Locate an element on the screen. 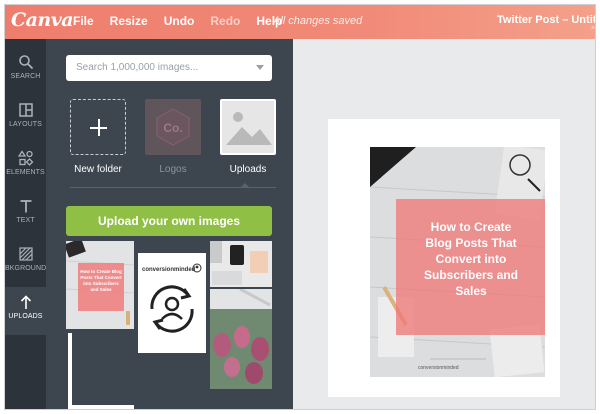 The height and width of the screenshot is (414, 600). new-folder-button: New folder is located at coordinates (98, 137).